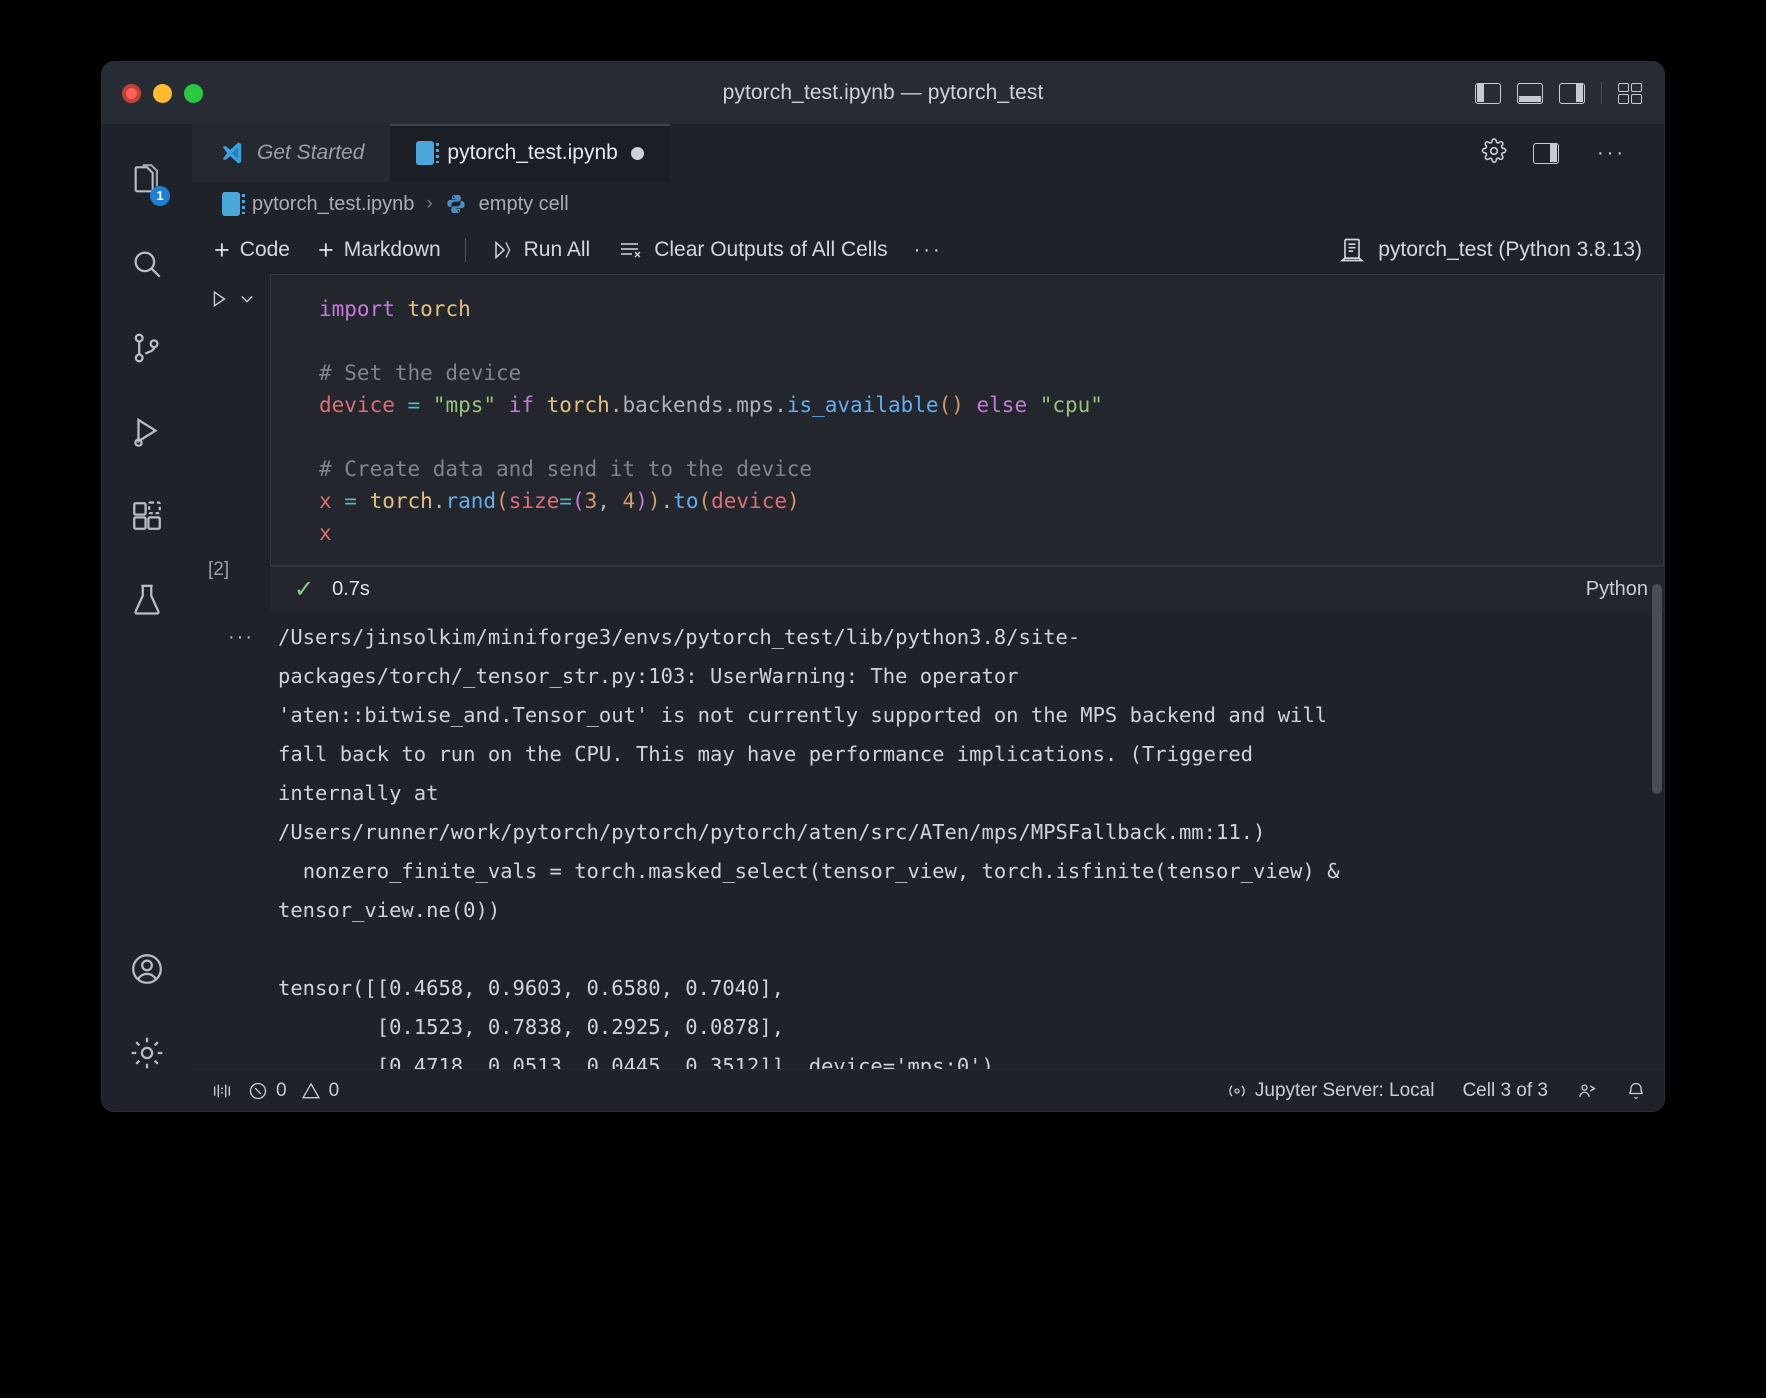 This screenshot has width=1766, height=1398. I want to click on status-bar: 0 0 Jupyter Server: Local Cell 3 of 3, so click(928, 1090).